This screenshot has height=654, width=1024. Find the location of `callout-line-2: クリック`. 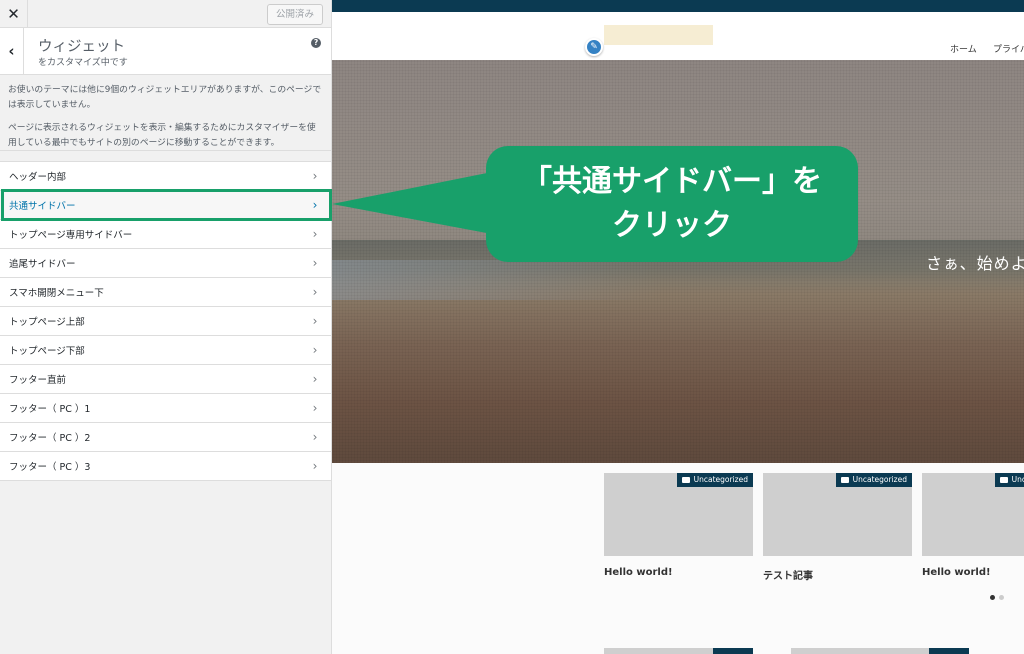

callout-line-2: クリック is located at coordinates (672, 225).